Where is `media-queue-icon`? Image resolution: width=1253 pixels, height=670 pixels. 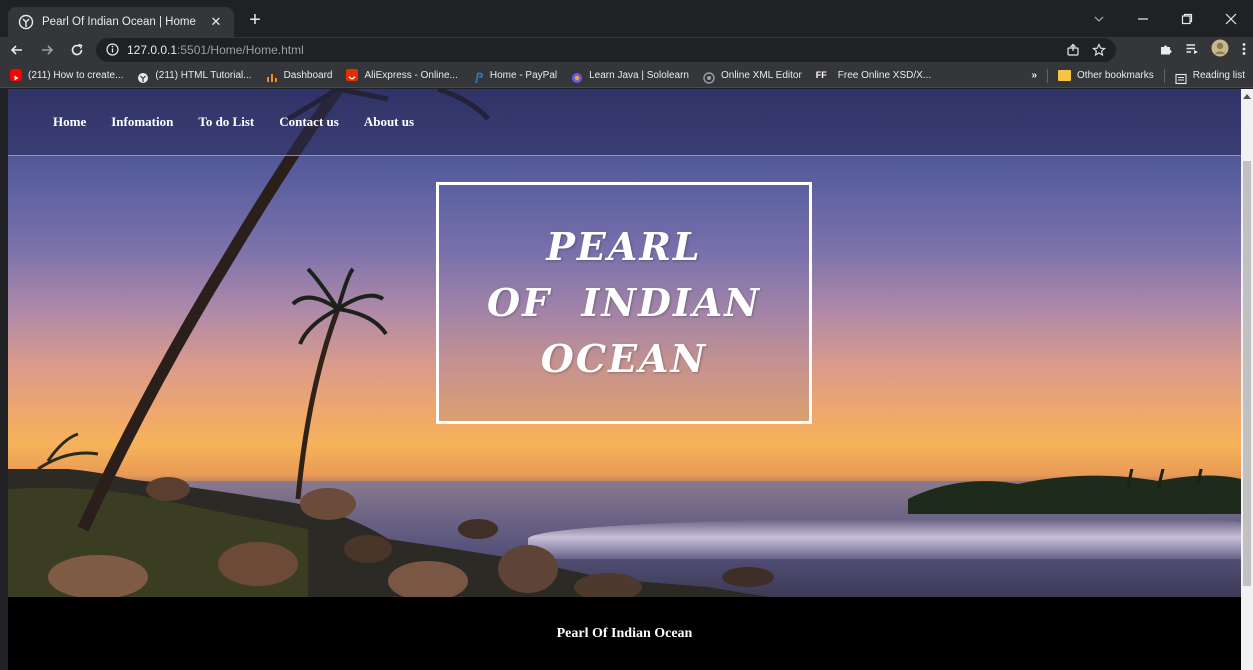
media-queue-icon is located at coordinates (1192, 50).